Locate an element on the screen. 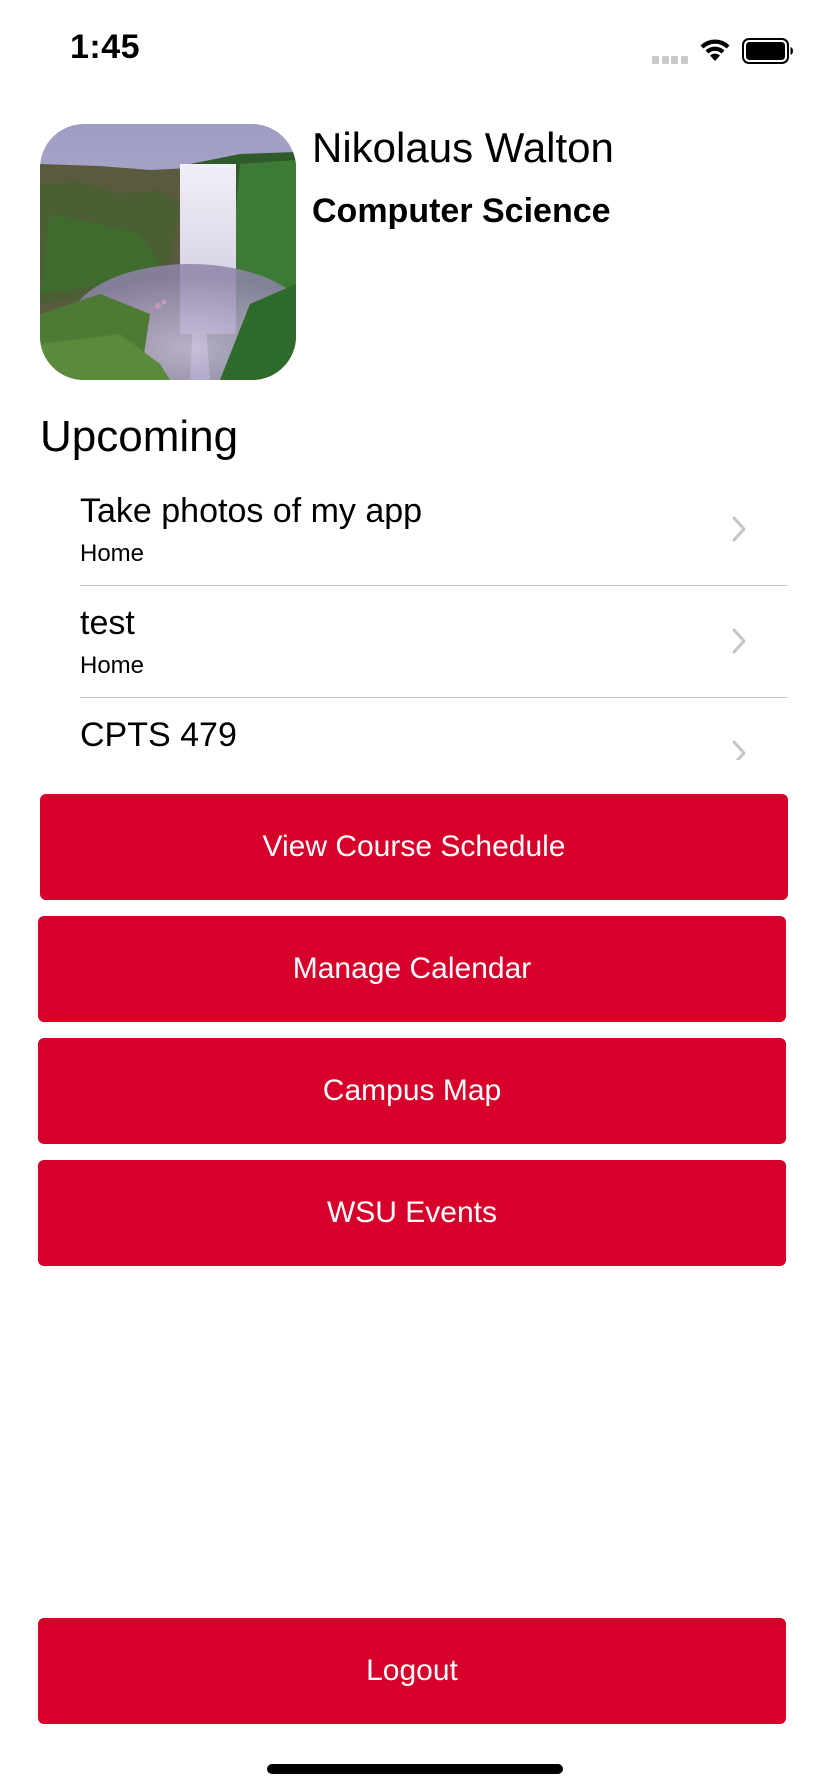 The height and width of the screenshot is (1792, 828). logout-button: Logout is located at coordinates (412, 1671).